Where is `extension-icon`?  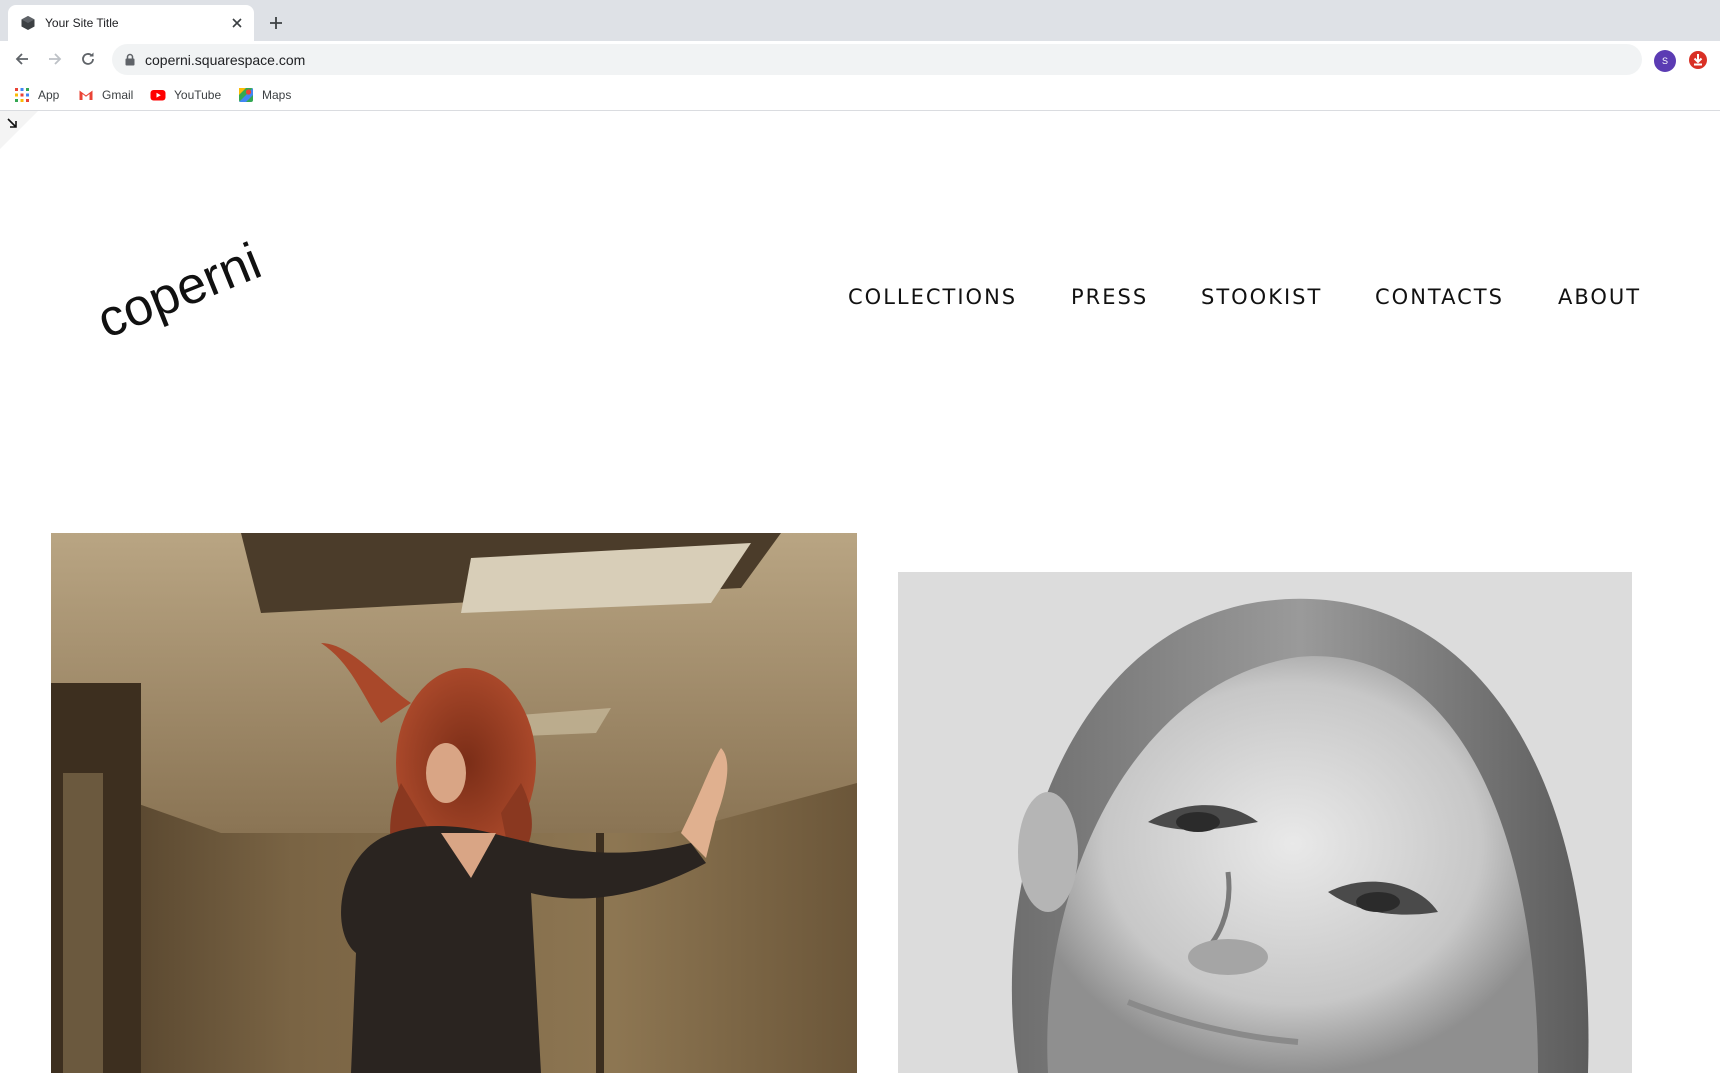 extension-icon is located at coordinates (1698, 60).